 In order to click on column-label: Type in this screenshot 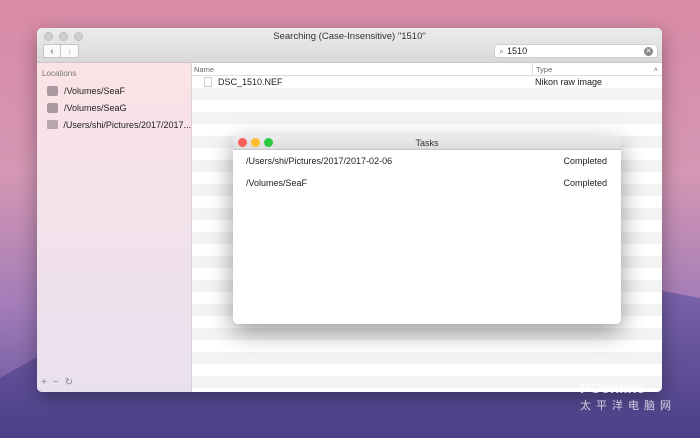, I will do `click(544, 69)`.